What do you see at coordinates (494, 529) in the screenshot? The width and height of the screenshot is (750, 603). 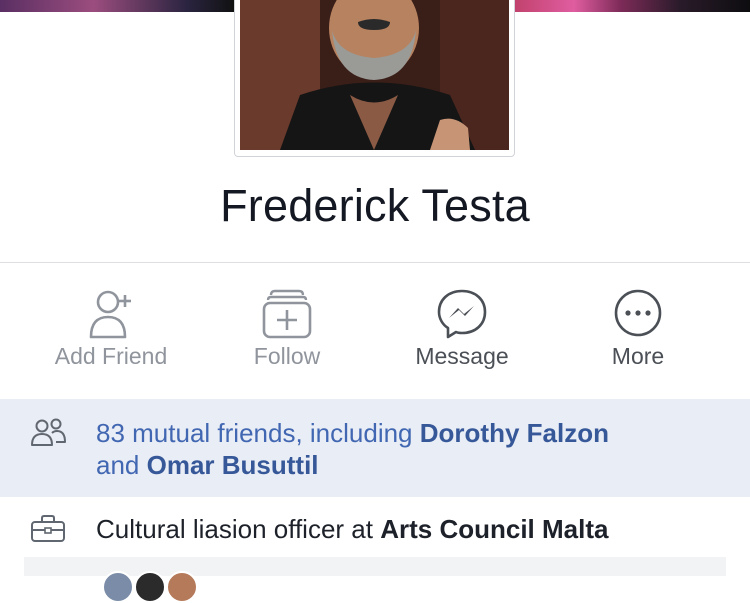 I see `employer-link: Arts Council Malta` at bounding box center [494, 529].